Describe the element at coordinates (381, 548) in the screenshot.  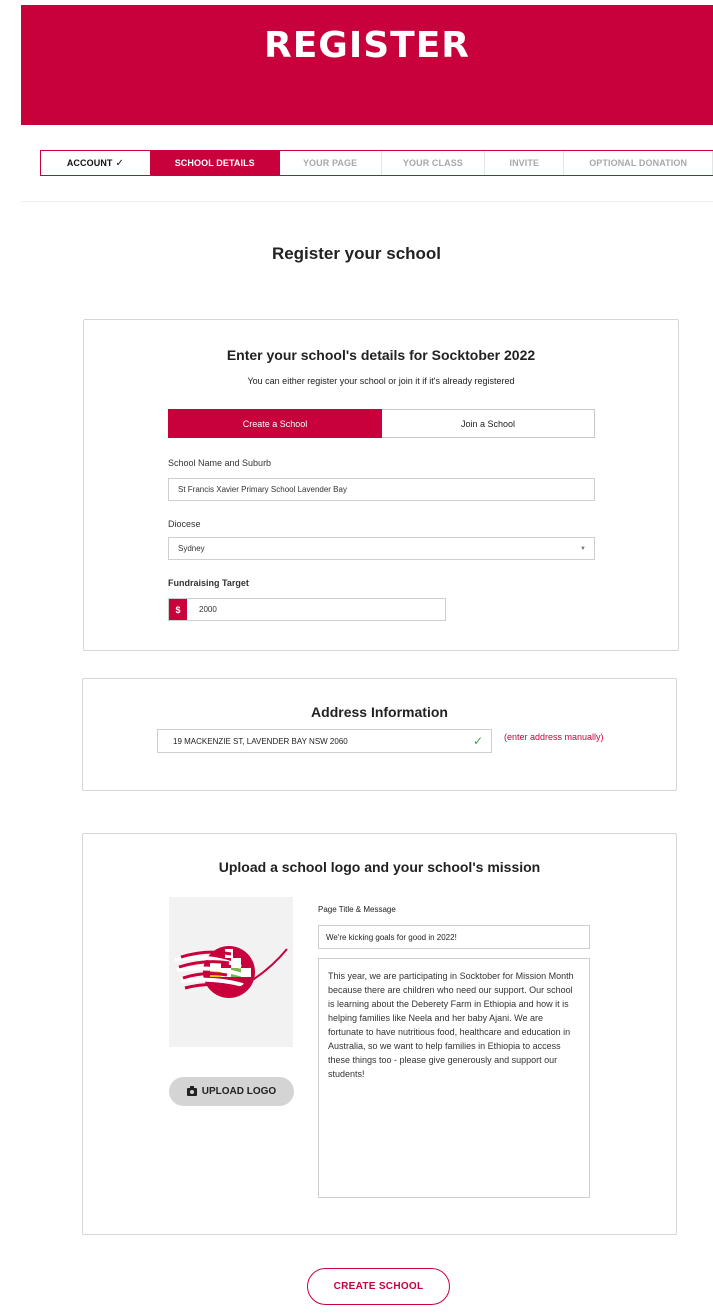
I see `diocese-select: Sydney ▼` at that location.